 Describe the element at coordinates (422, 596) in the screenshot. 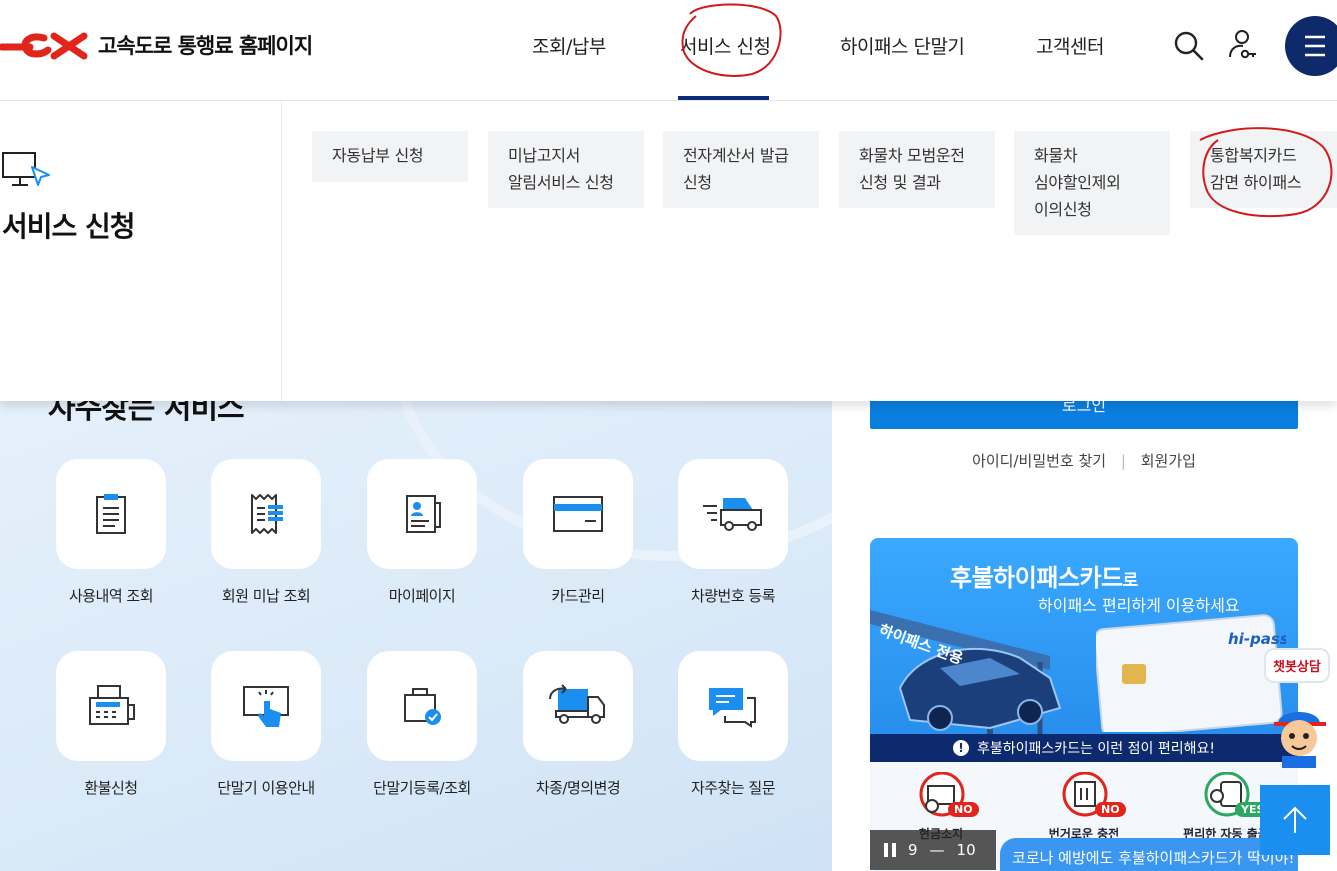

I see `service-label: 마이페이지` at that location.